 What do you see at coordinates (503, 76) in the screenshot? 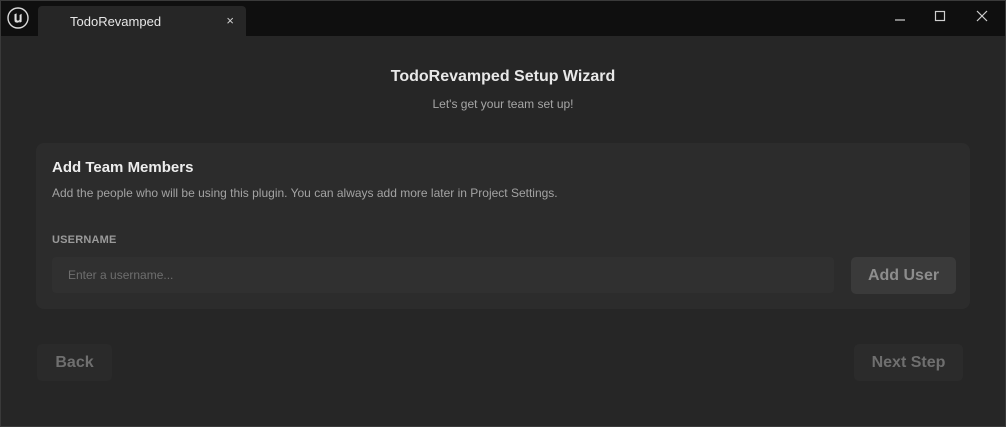
I see `wizard-title: TodoRevamped Setup Wizard` at bounding box center [503, 76].